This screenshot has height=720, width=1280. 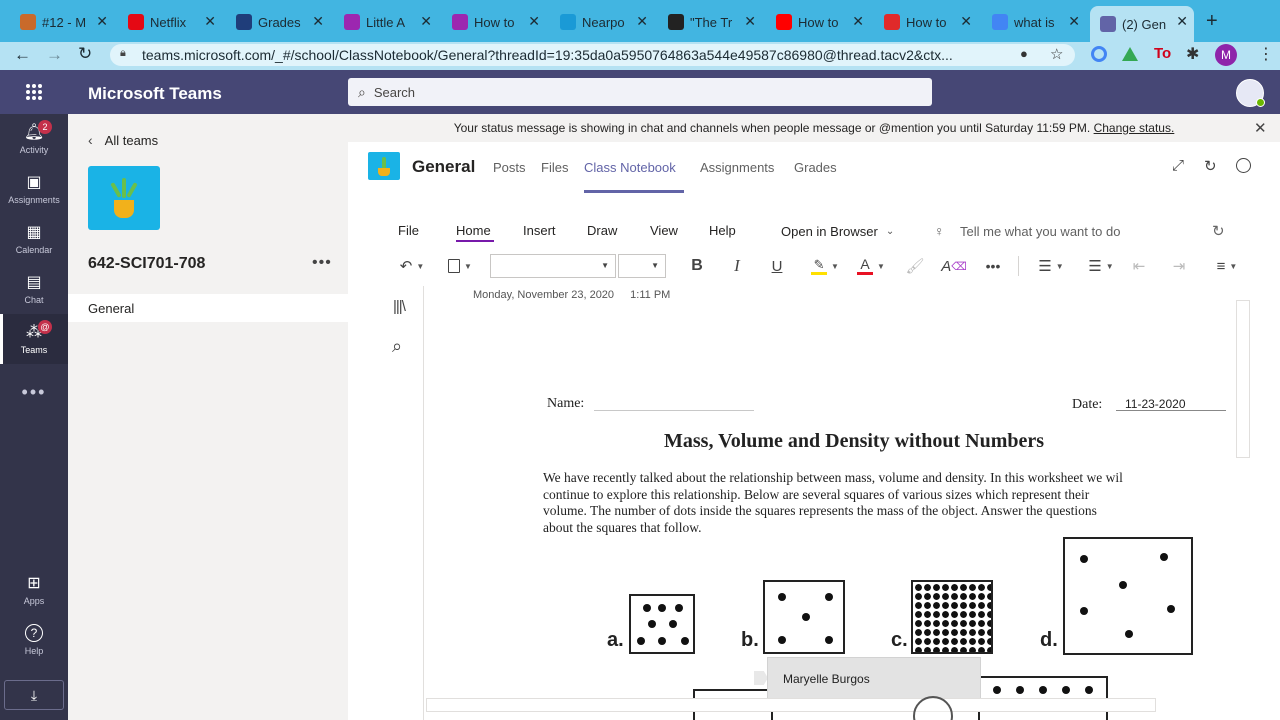 What do you see at coordinates (615, 640) in the screenshot?
I see `square-label-a: a.` at bounding box center [615, 640].